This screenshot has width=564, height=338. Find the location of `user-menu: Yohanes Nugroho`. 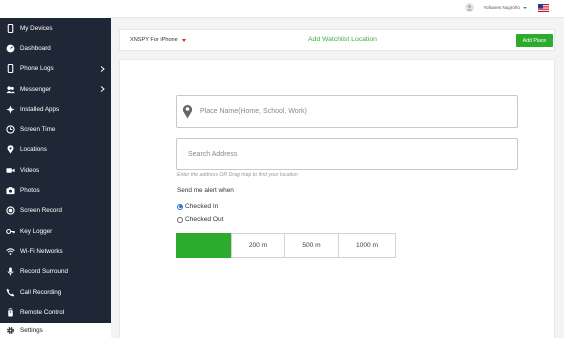

user-menu: Yohanes Nugroho is located at coordinates (507, 7).